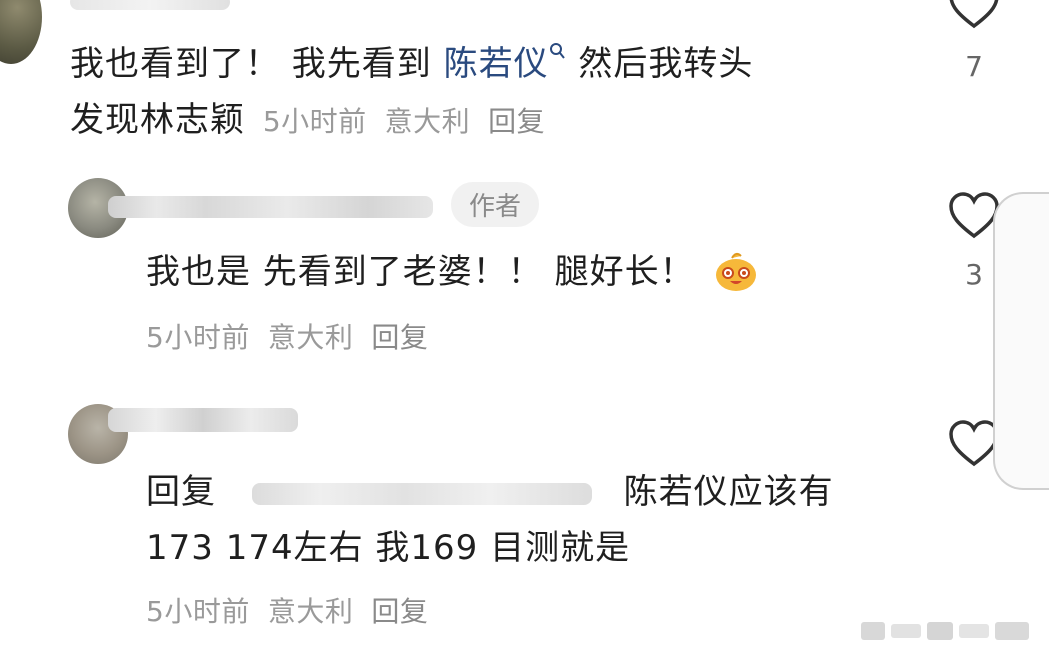 The width and height of the screenshot is (1049, 656). What do you see at coordinates (257, 64) in the screenshot?
I see `comment-text-part: 我也看到了！ 我先看到` at bounding box center [257, 64].